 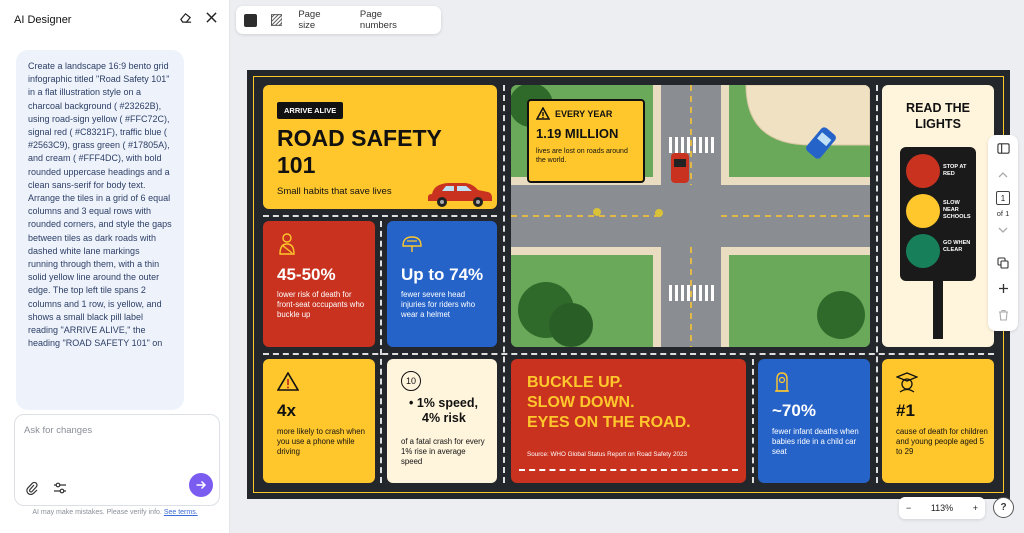 What do you see at coordinates (753, 421) in the screenshot?
I see `lane-marking-v4` at bounding box center [753, 421].